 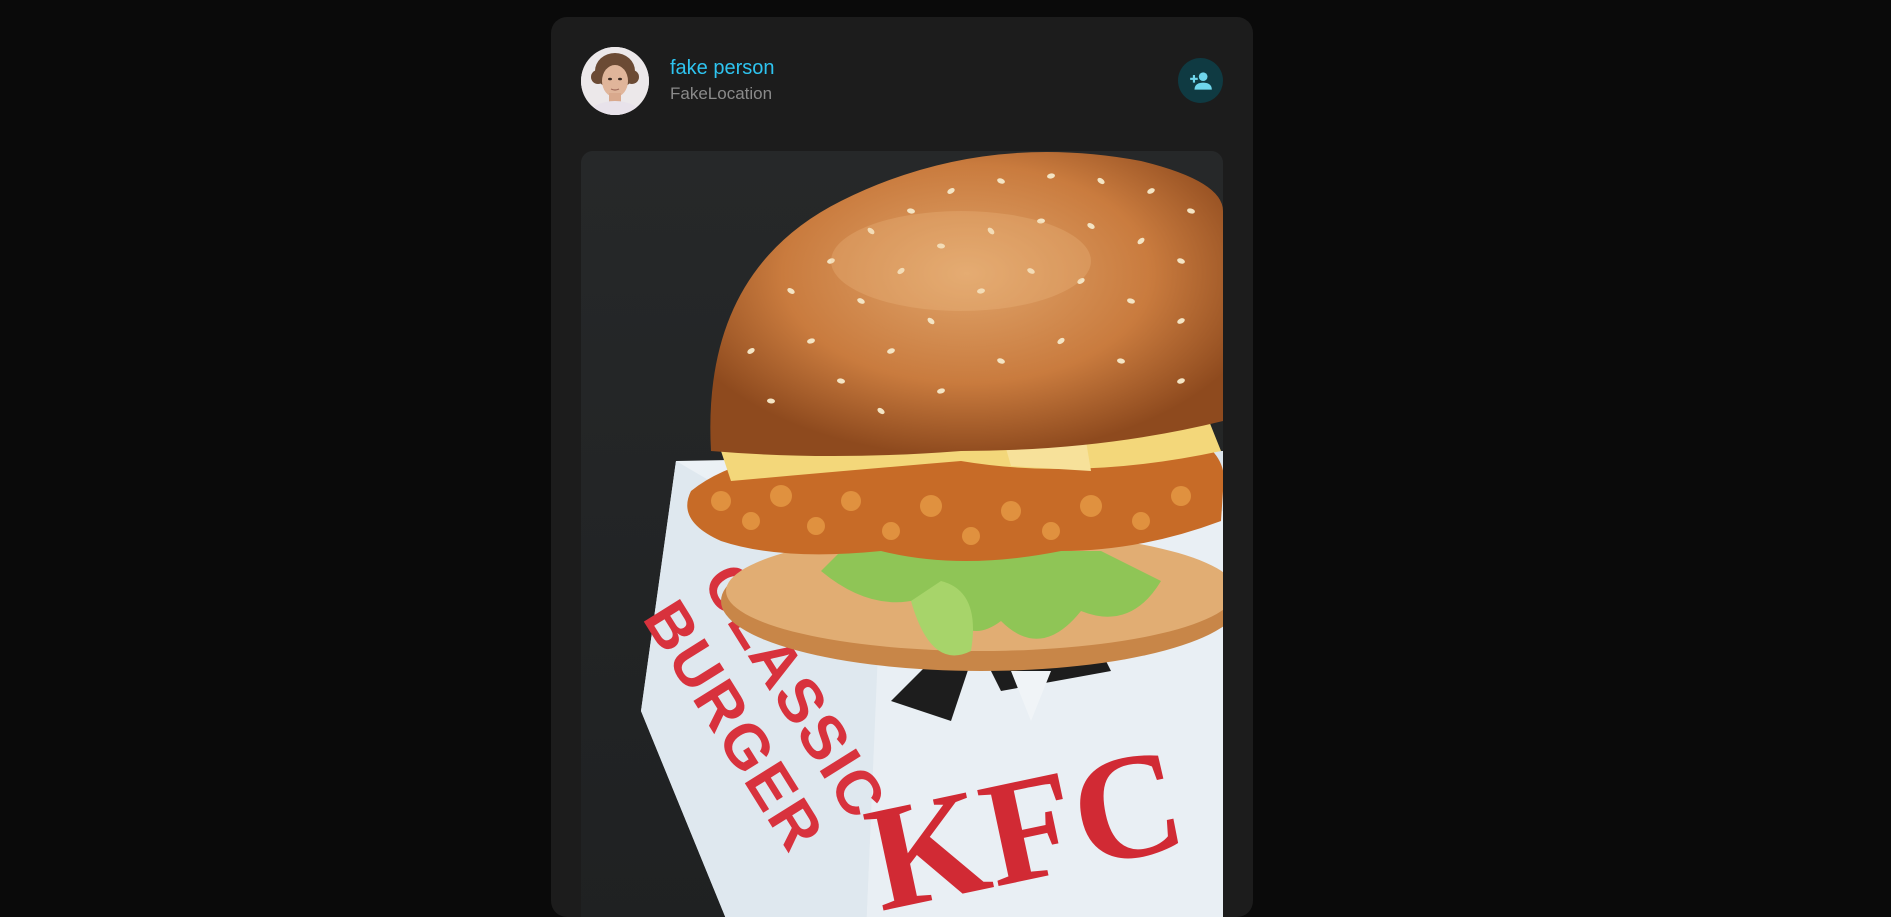 I want to click on follow-button, so click(x=1200, y=80).